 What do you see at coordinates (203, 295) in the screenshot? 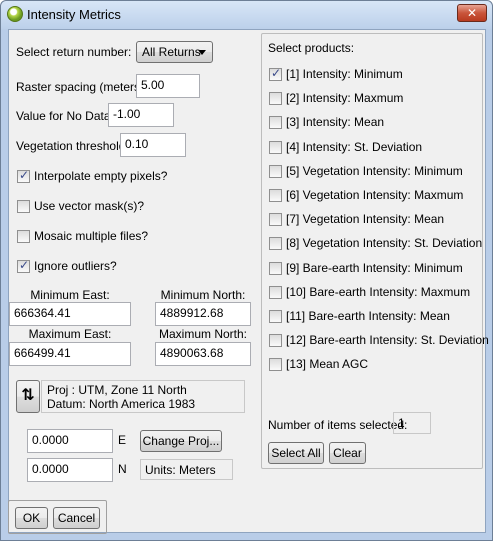
I see `min-north-label: Minimum North:` at bounding box center [203, 295].